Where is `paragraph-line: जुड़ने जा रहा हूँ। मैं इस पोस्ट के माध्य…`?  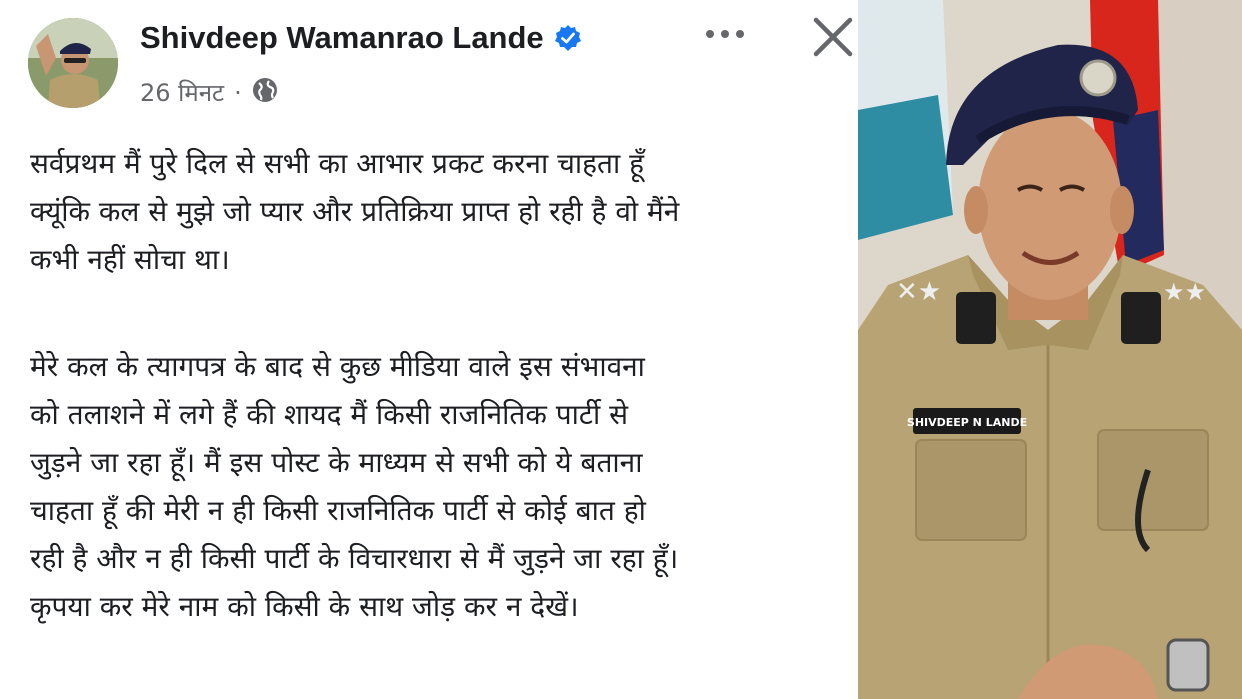 paragraph-line: जुड़ने जा रहा हूँ। मैं इस पोस्ट के माध्य… is located at coordinates (336, 462).